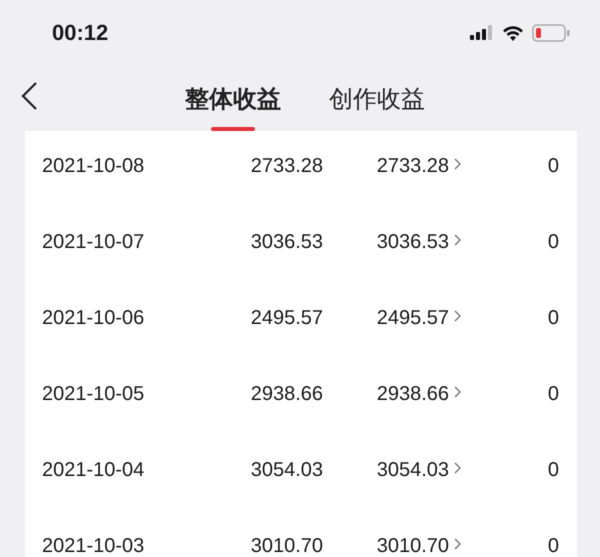 The width and height of the screenshot is (600, 557). I want to click on date-text: 2021-10-03, so click(93, 546).